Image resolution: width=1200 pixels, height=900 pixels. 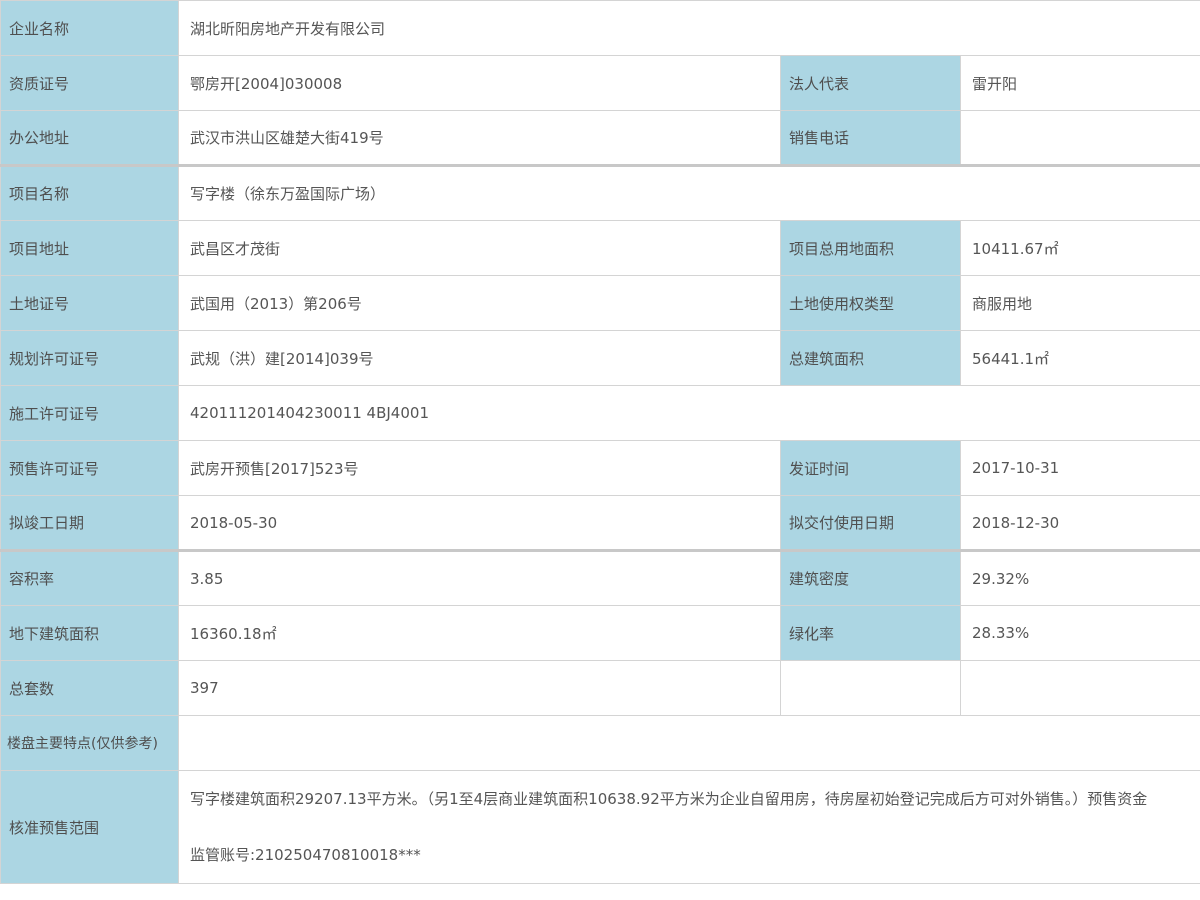 I want to click on total-land-area-label: 项目总用地面积, so click(x=870, y=248).